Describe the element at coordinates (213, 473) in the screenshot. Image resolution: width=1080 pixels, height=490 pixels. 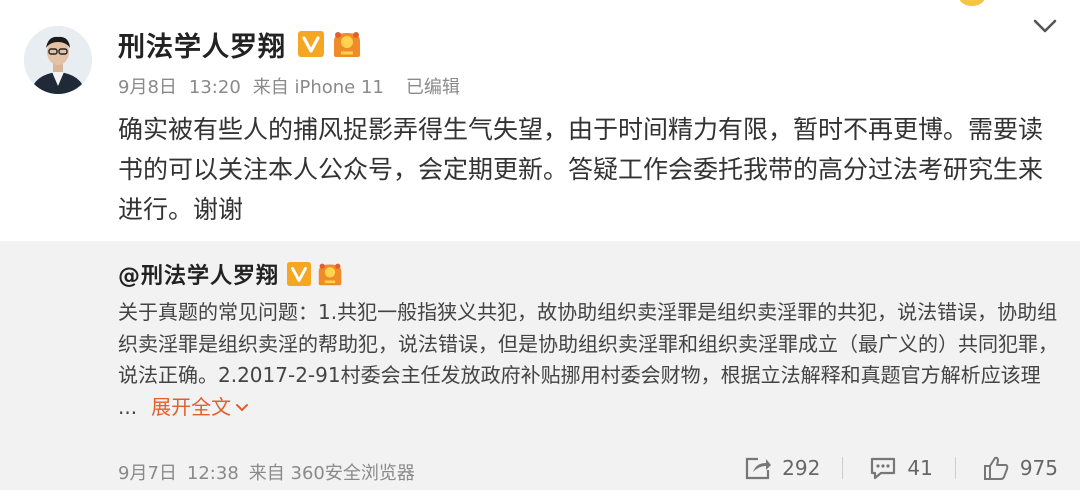
I see `repost-time: 12:38` at that location.